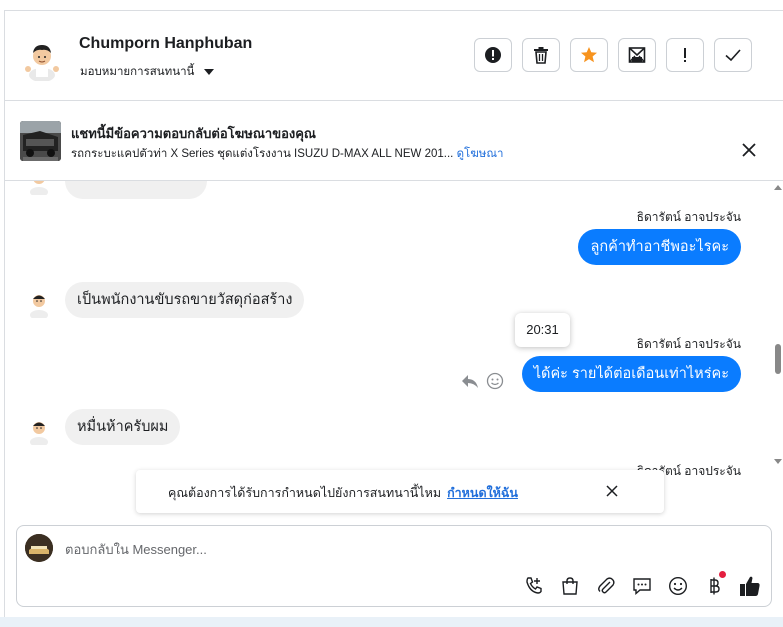 This screenshot has height=627, width=783. I want to click on shopping-bag-icon, so click(570, 586).